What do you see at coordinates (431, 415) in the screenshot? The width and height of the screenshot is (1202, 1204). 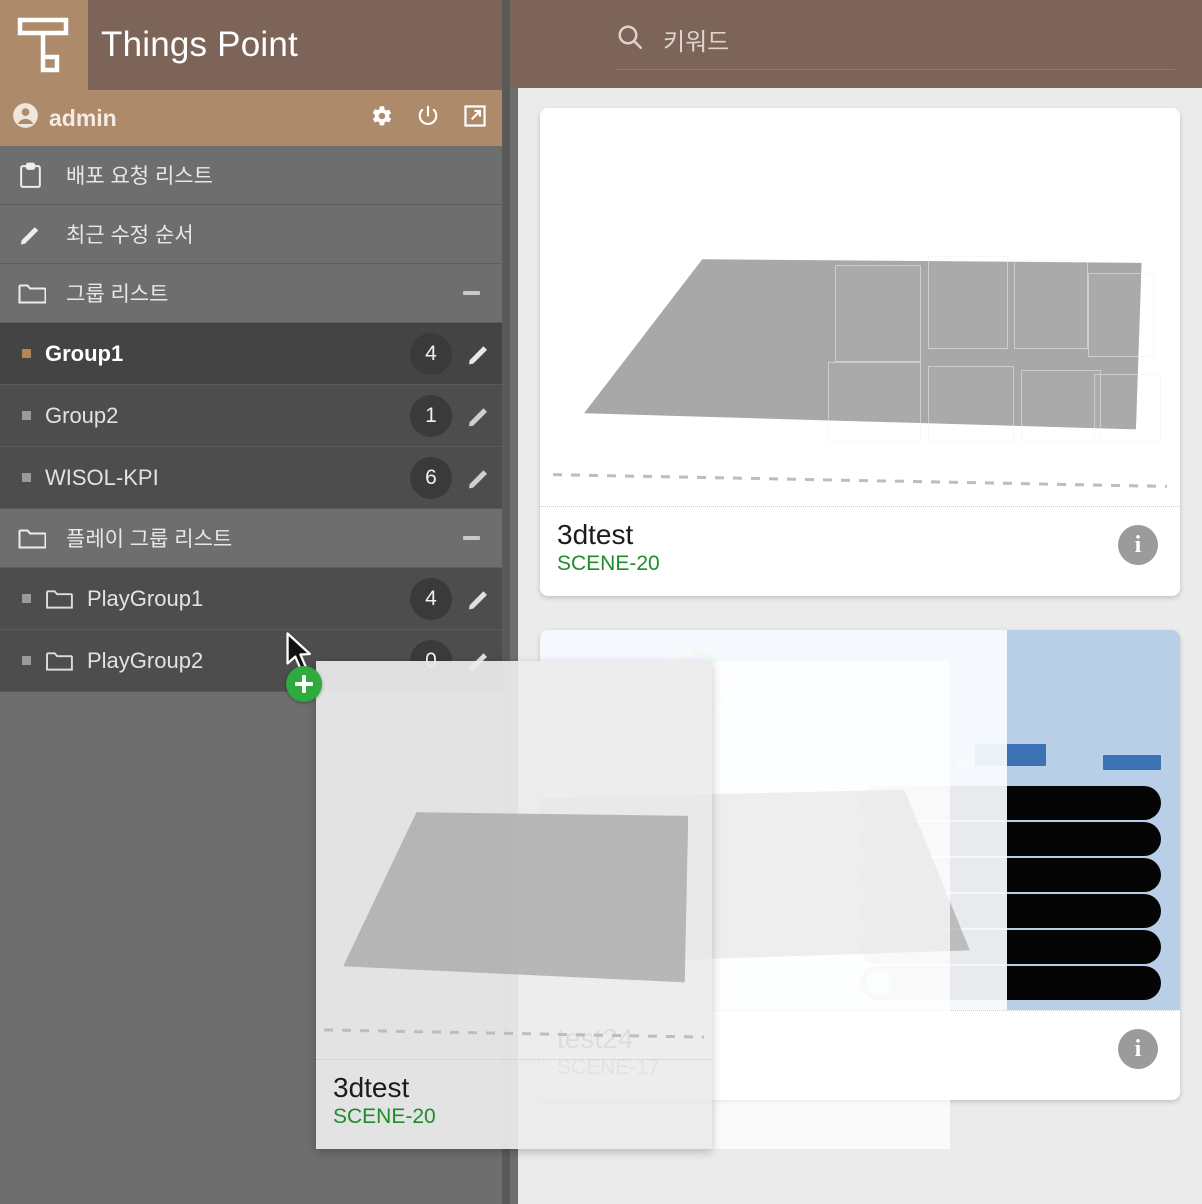 I see `group-count-badge: 1` at bounding box center [431, 415].